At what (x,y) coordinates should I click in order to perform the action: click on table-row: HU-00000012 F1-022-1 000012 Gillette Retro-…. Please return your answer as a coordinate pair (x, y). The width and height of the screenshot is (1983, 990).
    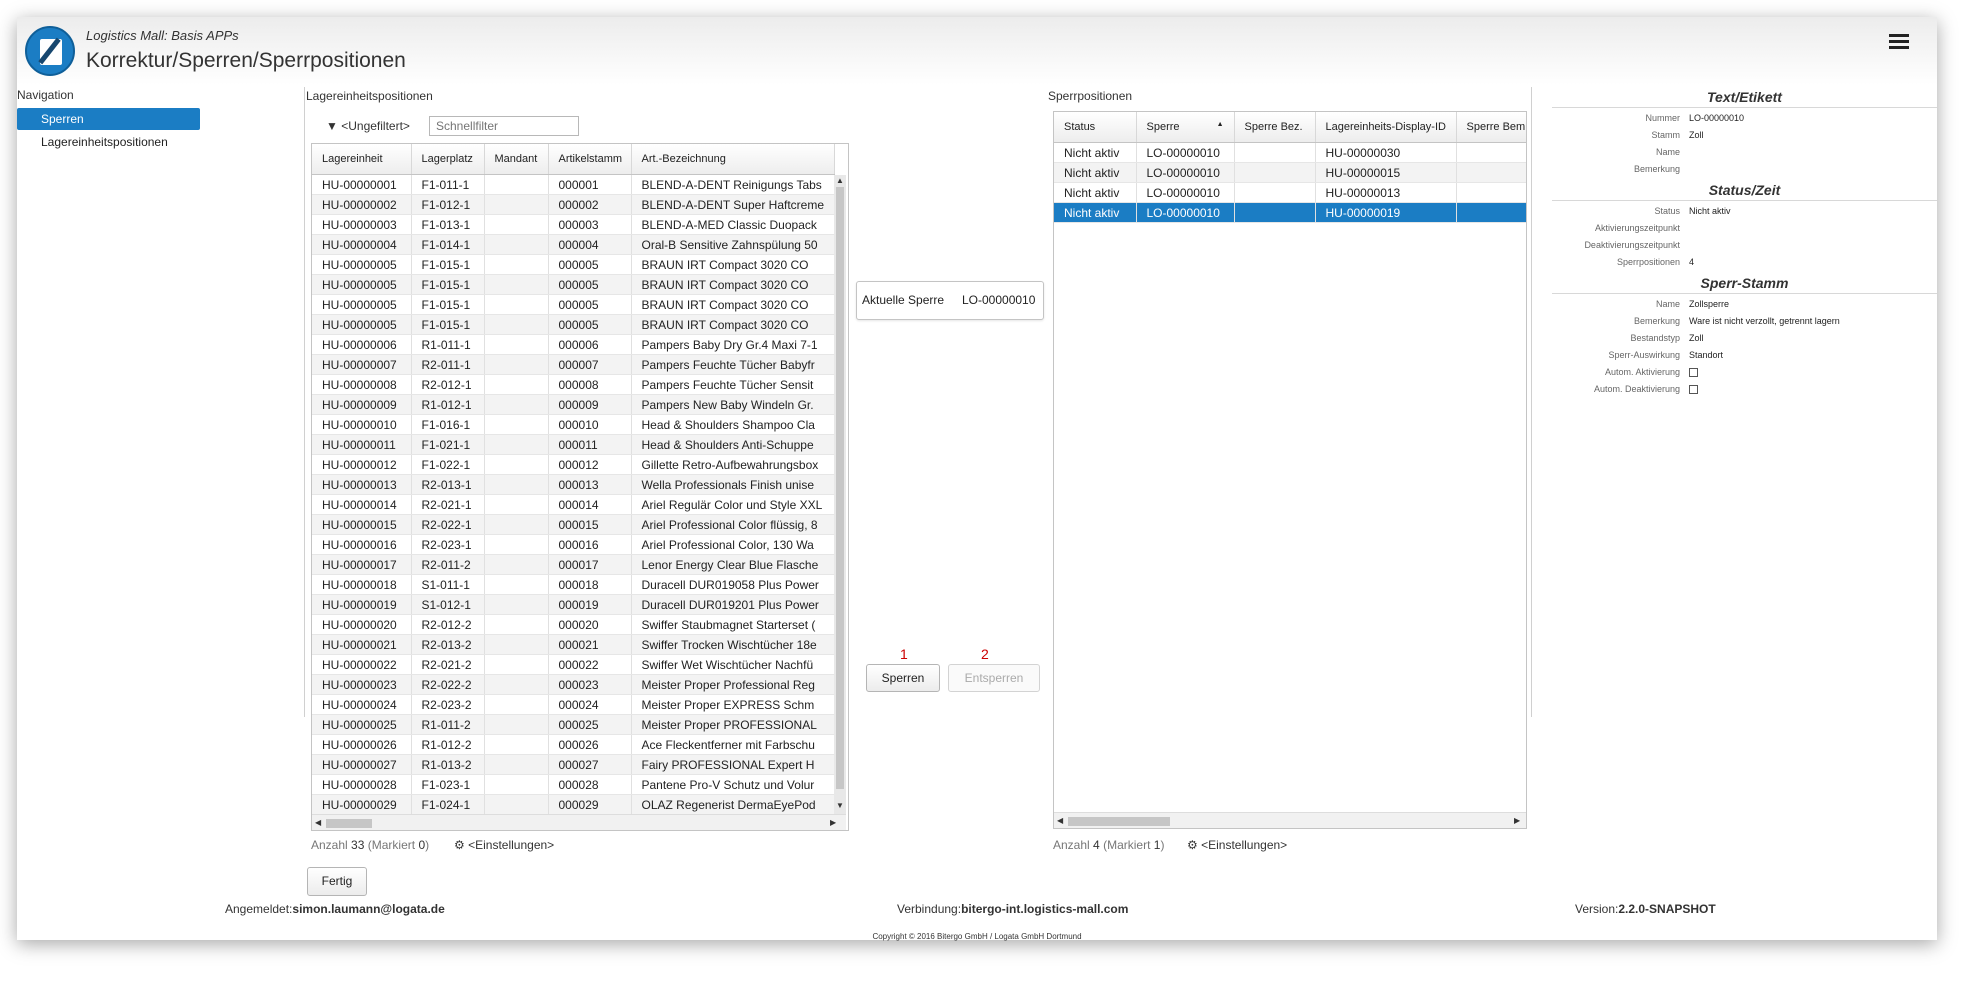
    Looking at the image, I should click on (573, 464).